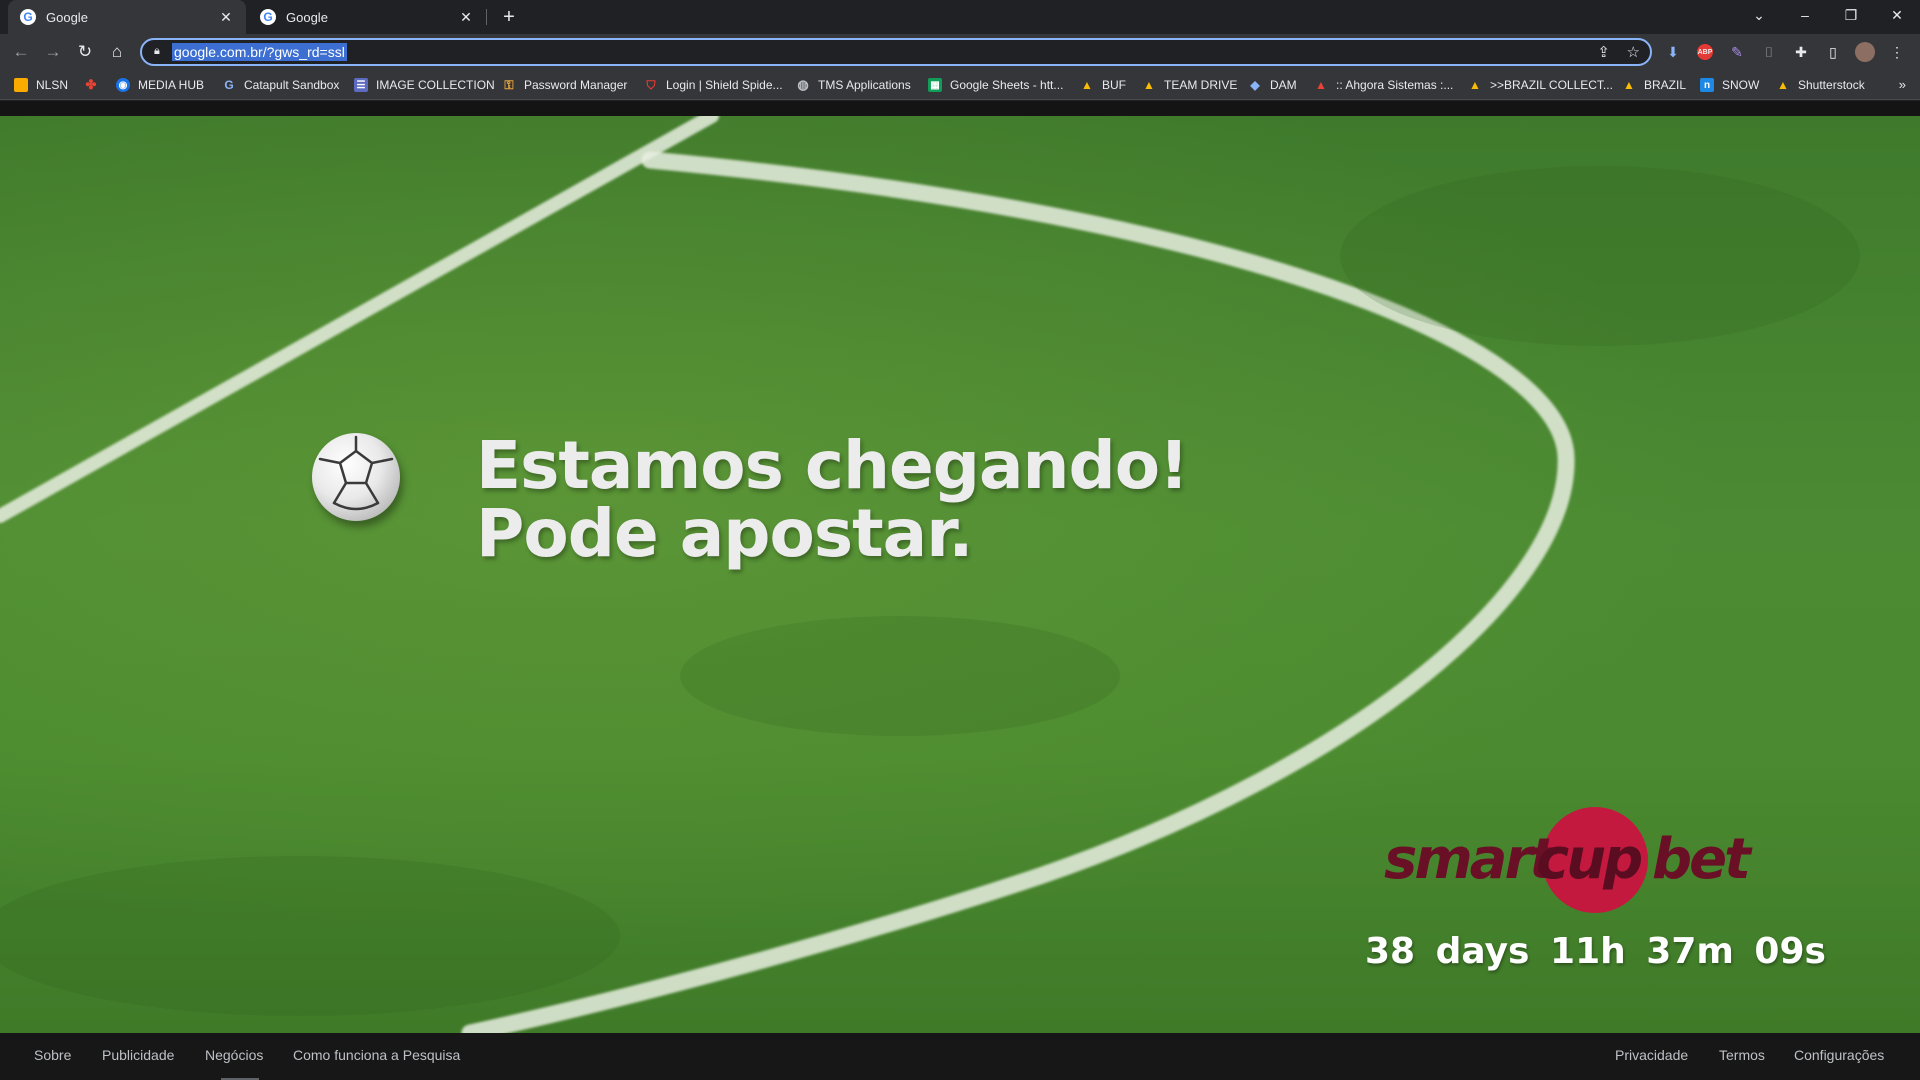 This screenshot has height=1080, width=1920. Describe the element at coordinates (1603, 52) in the screenshot. I see `share-icon: ⇪` at that location.